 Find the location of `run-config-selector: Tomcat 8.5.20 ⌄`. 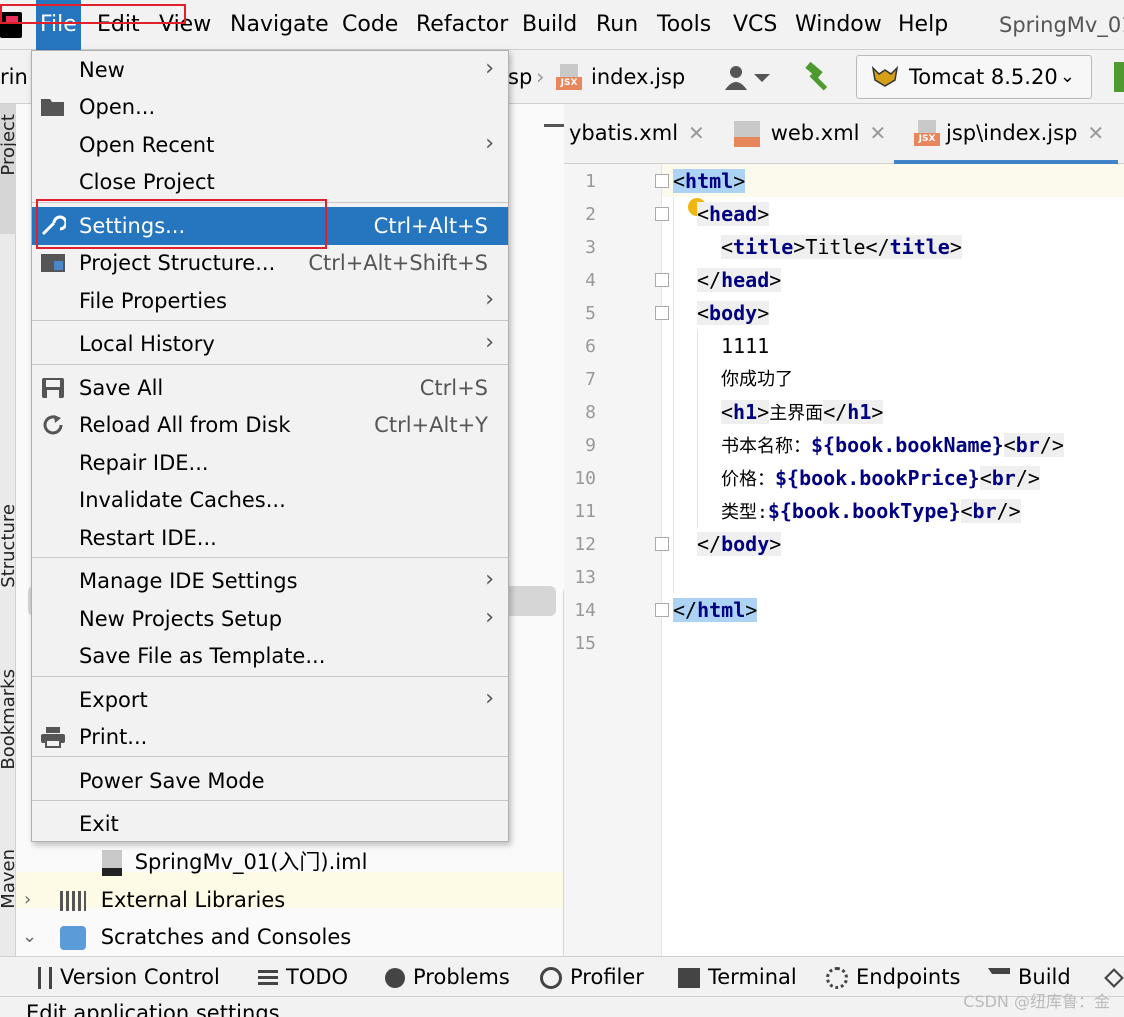

run-config-selector: Tomcat 8.5.20 ⌄ is located at coordinates (974, 77).